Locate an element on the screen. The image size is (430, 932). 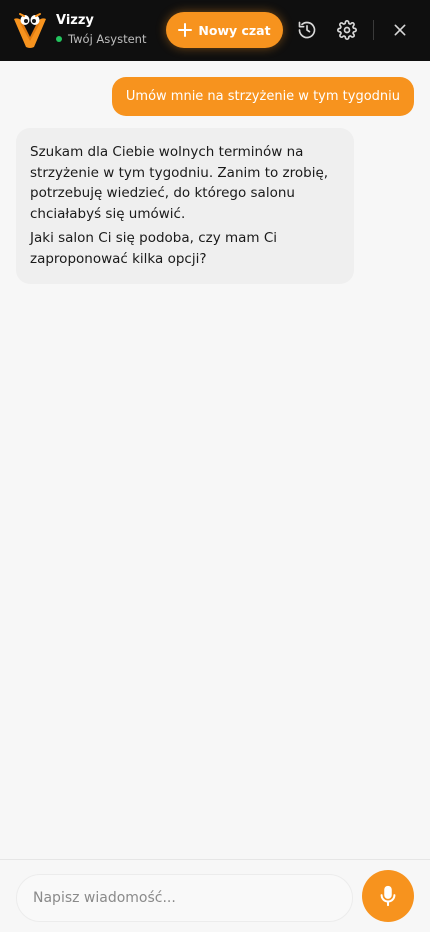
brand-subtitle-text: Twój Asystent is located at coordinates (107, 39).